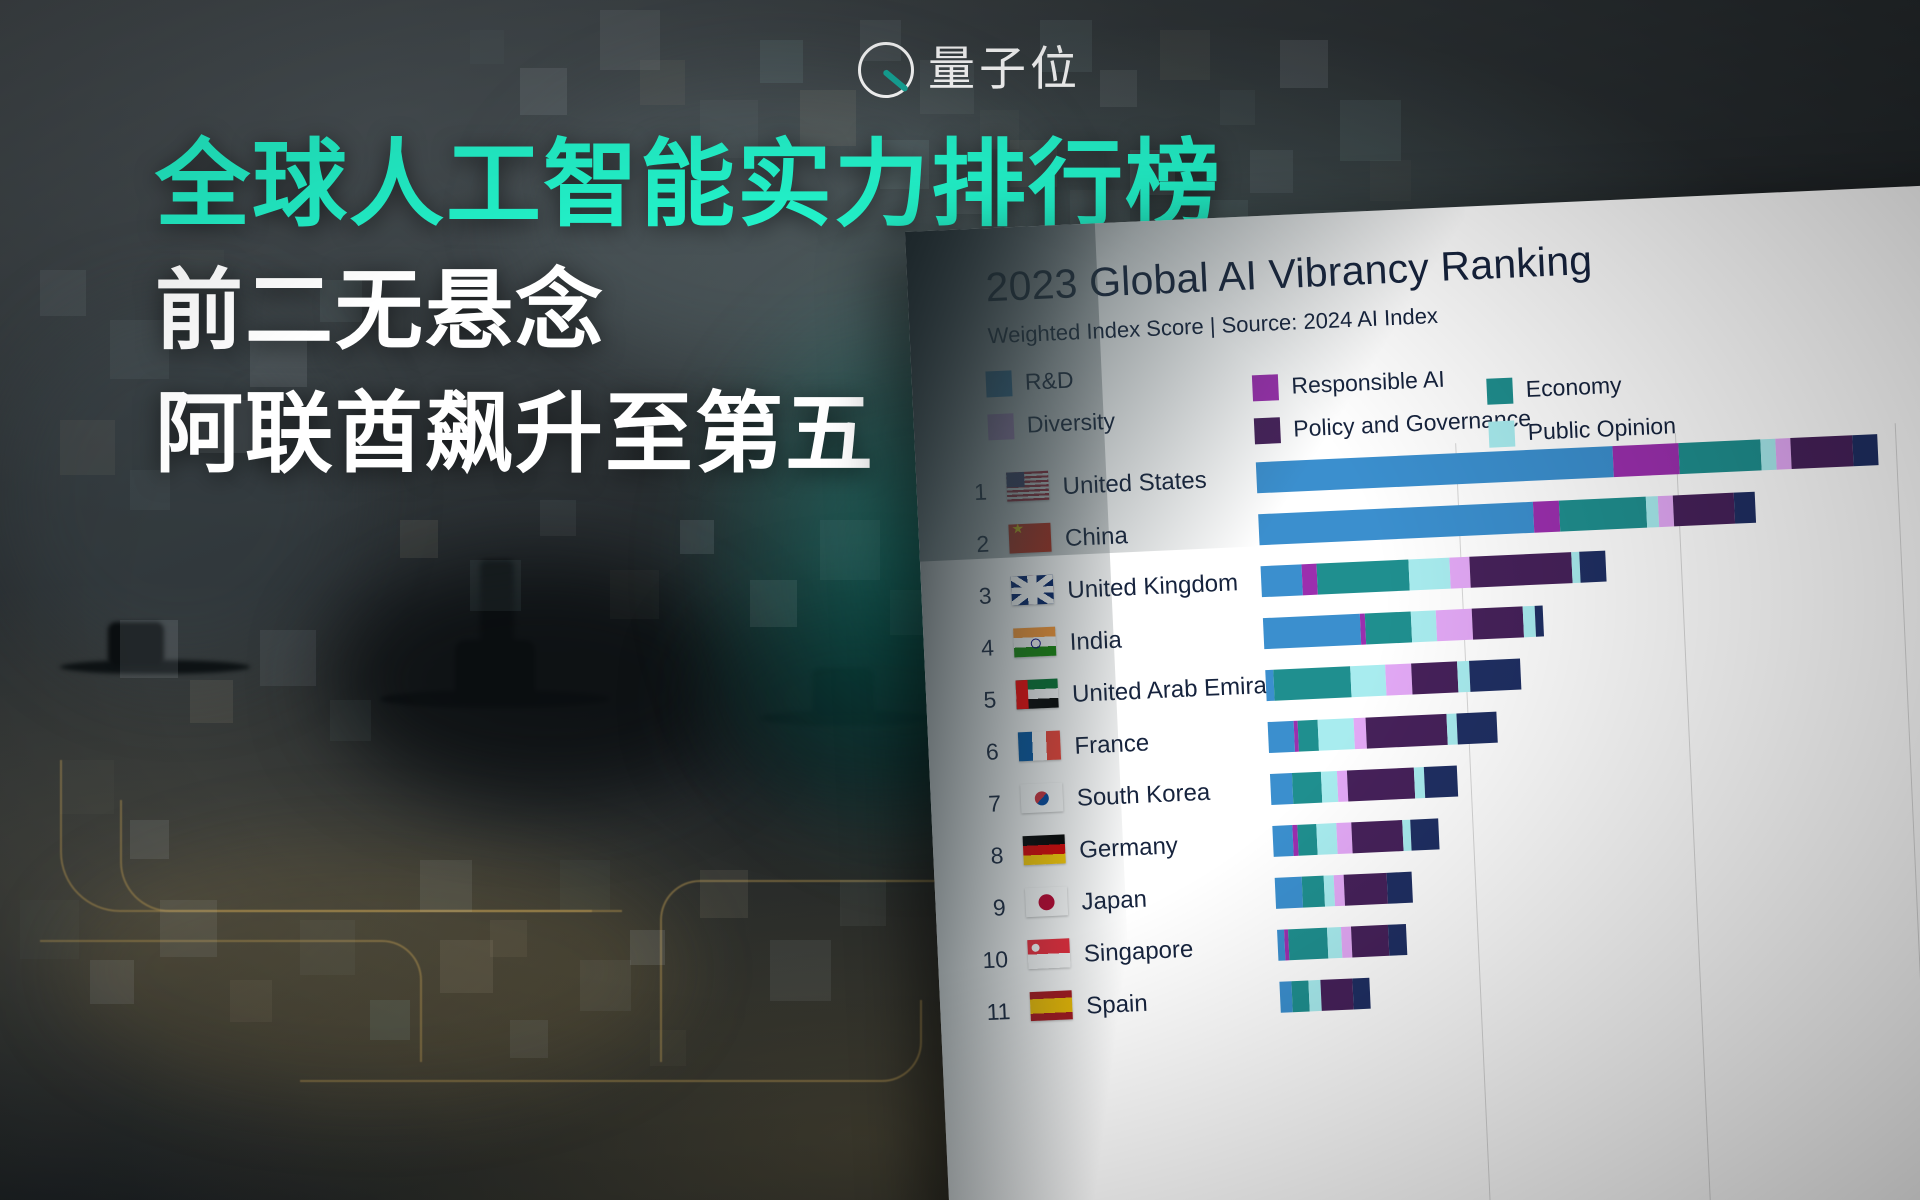 Image resolution: width=1920 pixels, height=1200 pixels. I want to click on flag-icon-cn, so click(1030, 538).